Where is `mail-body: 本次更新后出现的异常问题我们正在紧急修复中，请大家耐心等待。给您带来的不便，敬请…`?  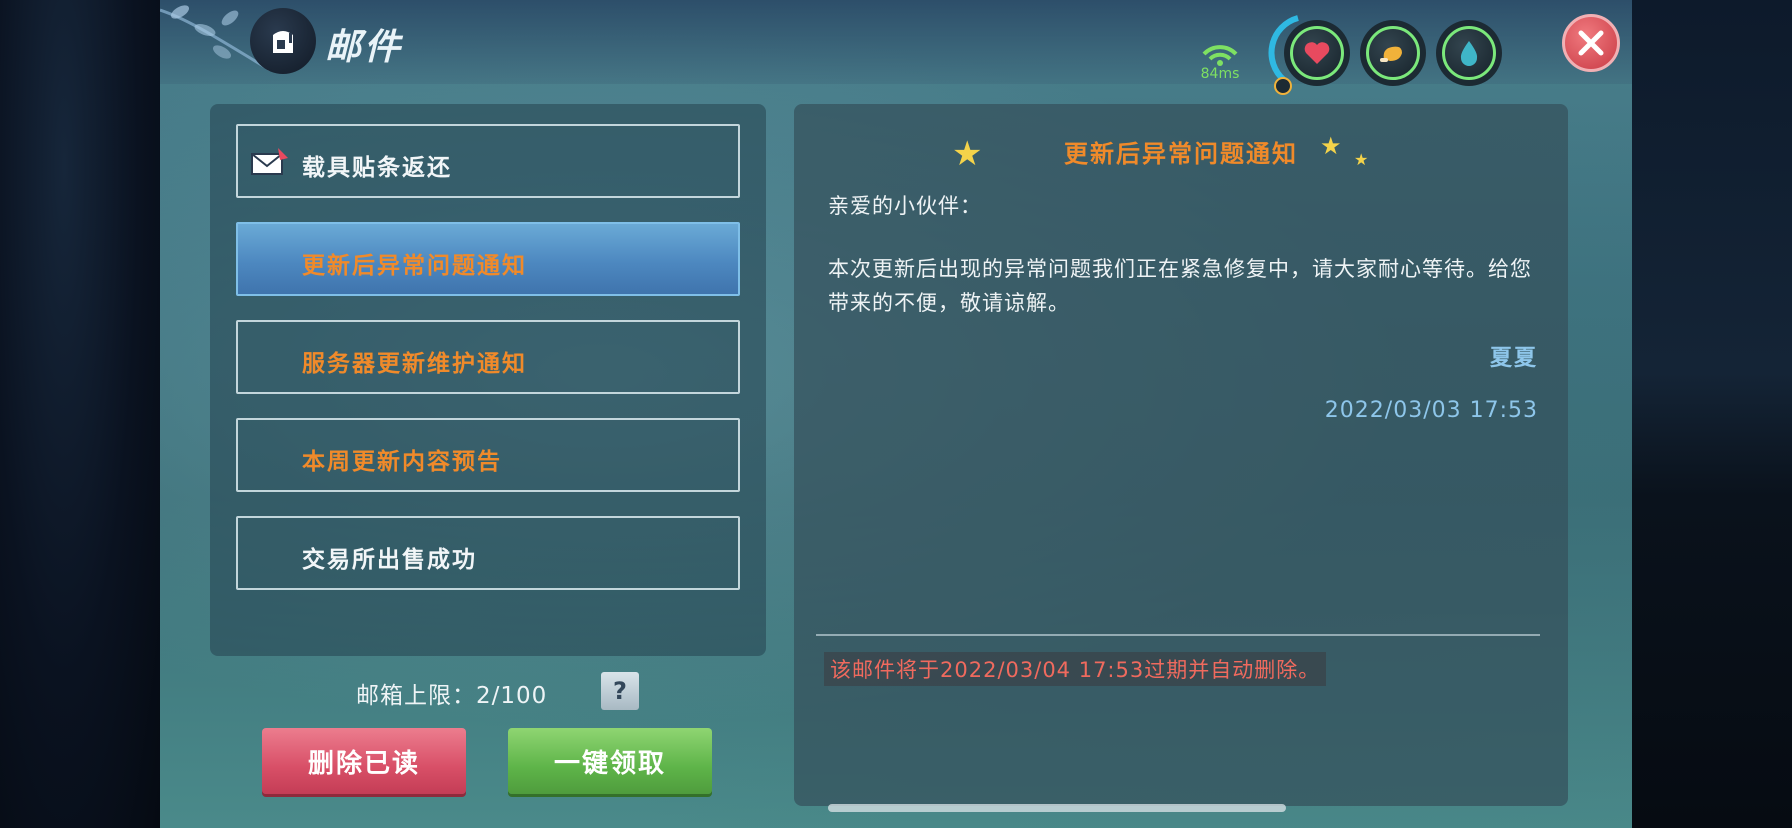
mail-body: 本次更新后出现的异常问题我们正在紧急修复中，请大家耐心等待。给您带来的不便，敬请… is located at coordinates (1180, 286).